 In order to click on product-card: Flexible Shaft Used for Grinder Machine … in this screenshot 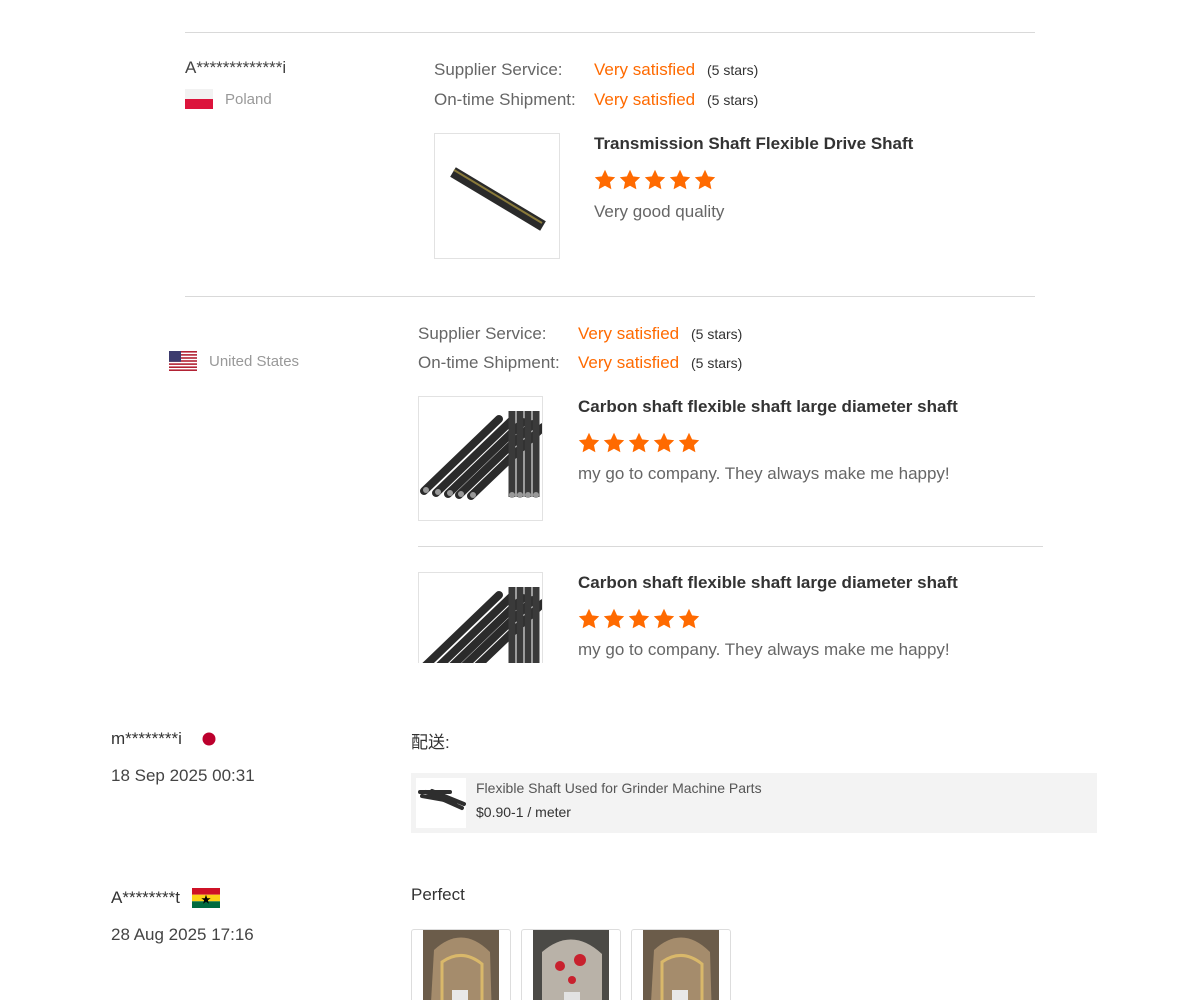, I will do `click(754, 803)`.